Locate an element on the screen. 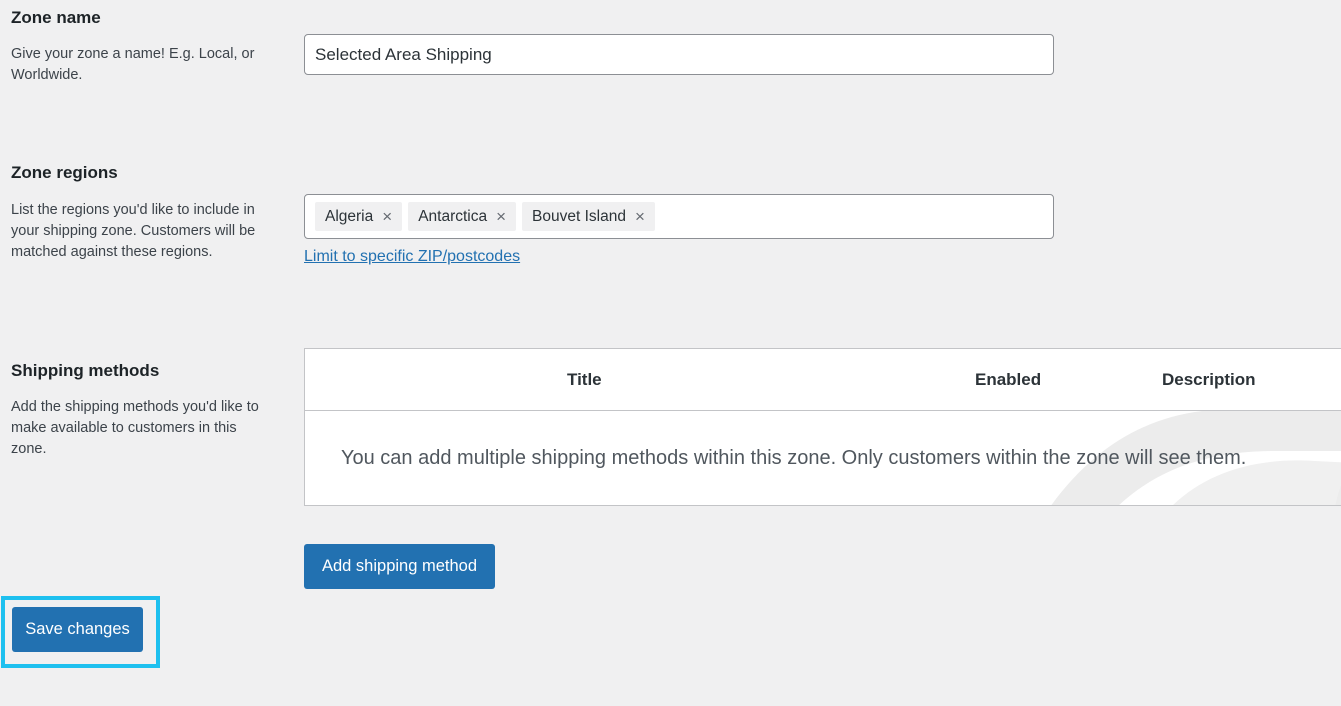 The width and height of the screenshot is (1341, 706). zone-name-input is located at coordinates (679, 54).